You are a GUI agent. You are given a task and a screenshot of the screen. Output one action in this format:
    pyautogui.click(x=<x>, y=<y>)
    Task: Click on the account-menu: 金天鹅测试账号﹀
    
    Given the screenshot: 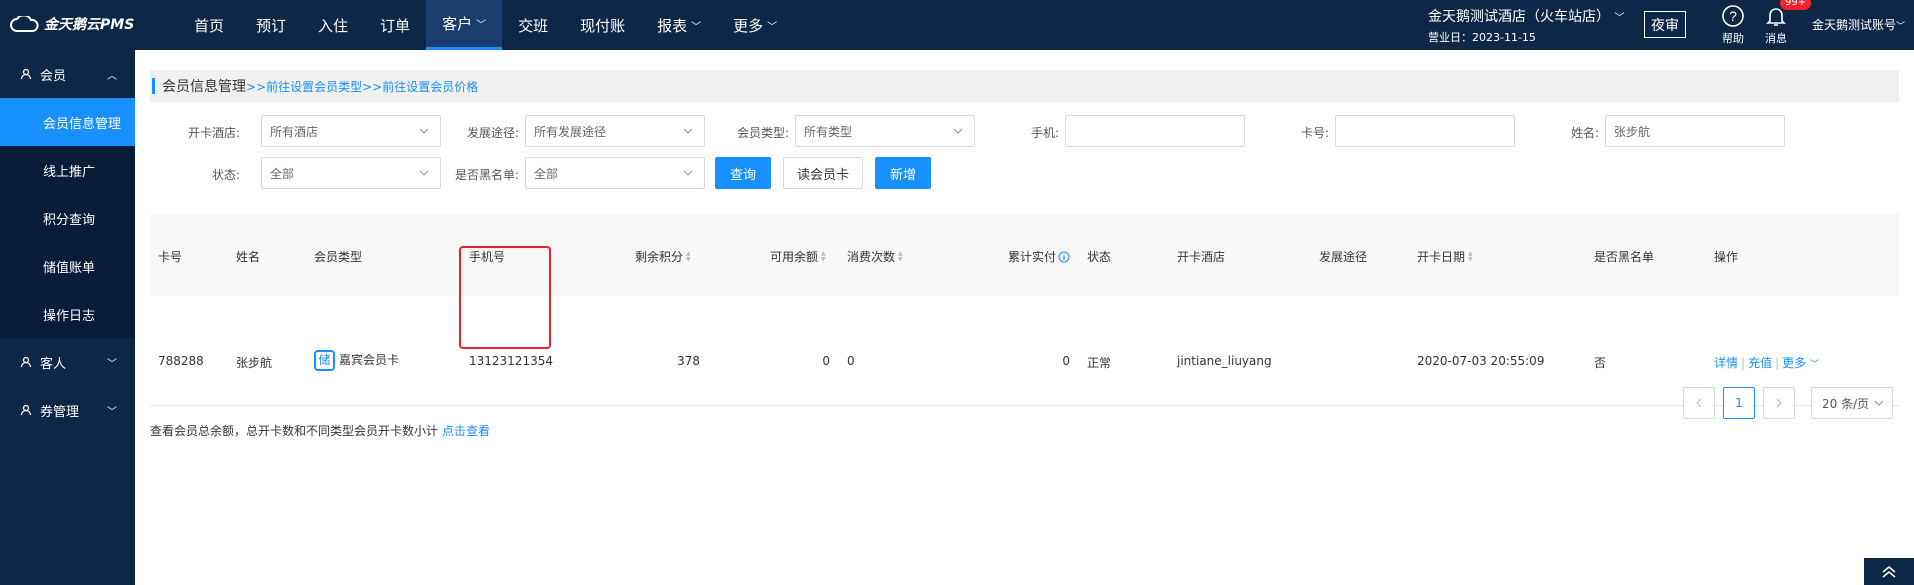 What is the action you would take?
    pyautogui.click(x=1858, y=24)
    